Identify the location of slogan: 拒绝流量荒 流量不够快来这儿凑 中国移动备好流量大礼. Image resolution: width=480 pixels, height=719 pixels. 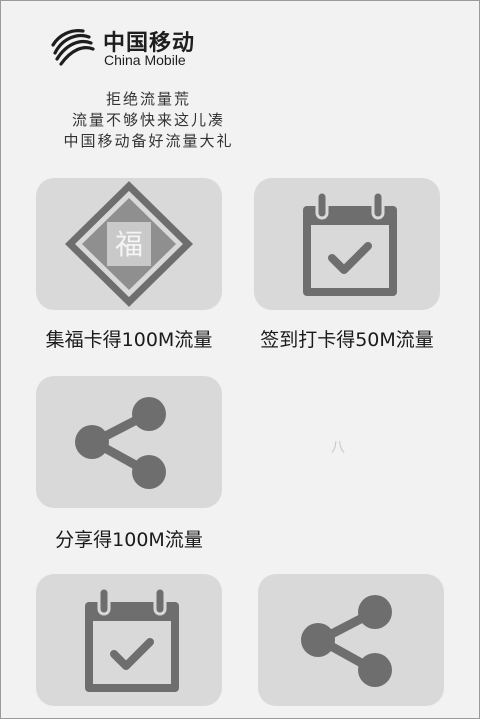
(148, 120).